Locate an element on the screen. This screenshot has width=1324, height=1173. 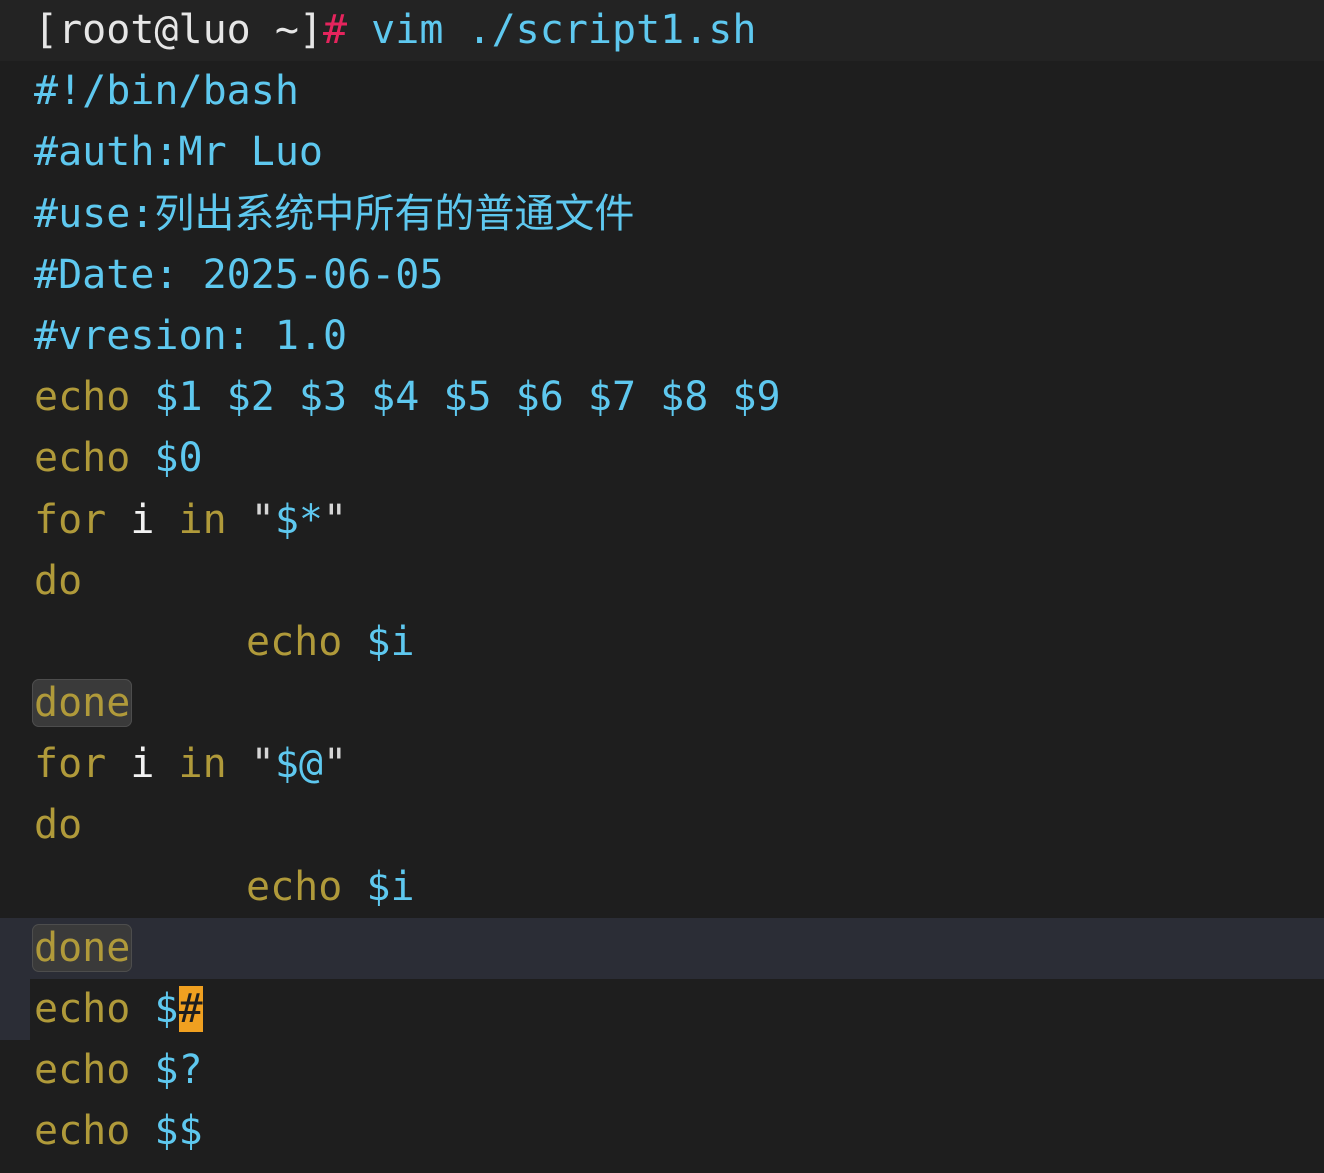
shebang-comment: #!/bin/bash is located at coordinates (166, 91).